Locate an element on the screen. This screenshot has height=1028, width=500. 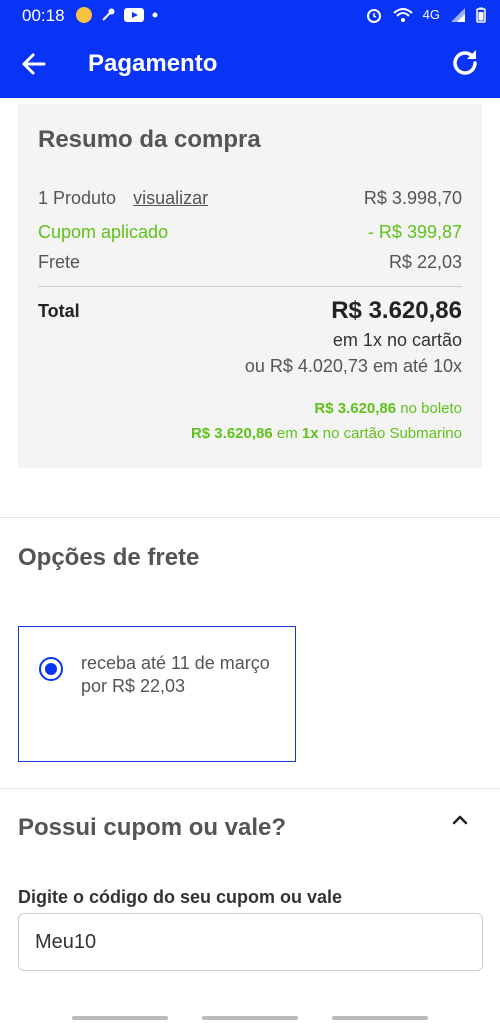
shipping-row: Frete R$ 22,03 is located at coordinates (250, 262).